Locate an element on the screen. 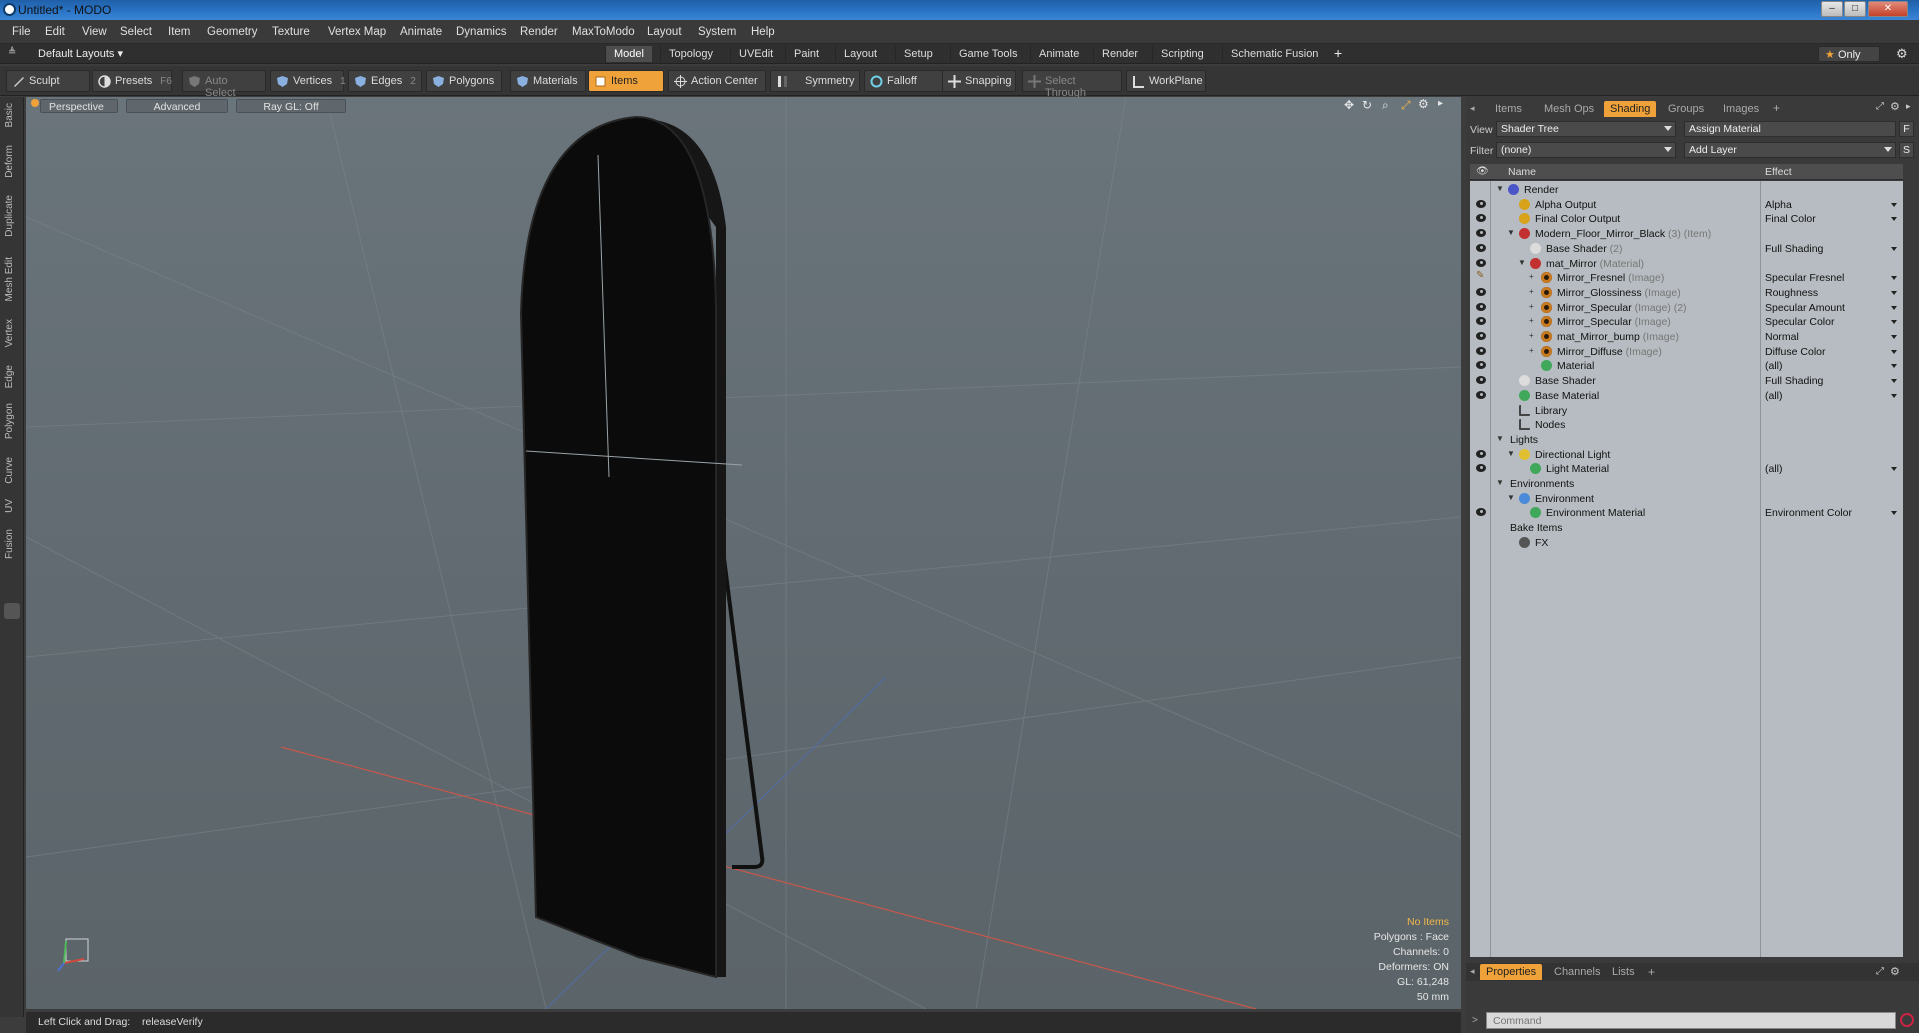 This screenshot has height=1033, width=1919. sculpt-button: Sculpt is located at coordinates (48, 81).